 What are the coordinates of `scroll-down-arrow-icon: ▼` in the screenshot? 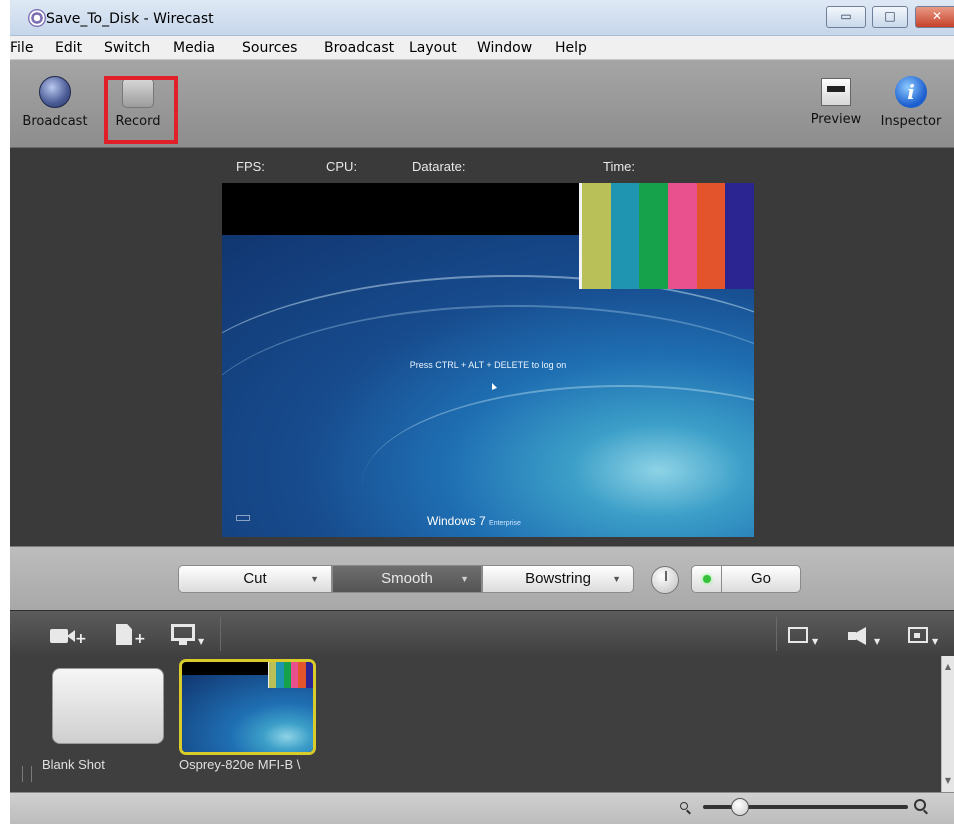 It's located at (948, 780).